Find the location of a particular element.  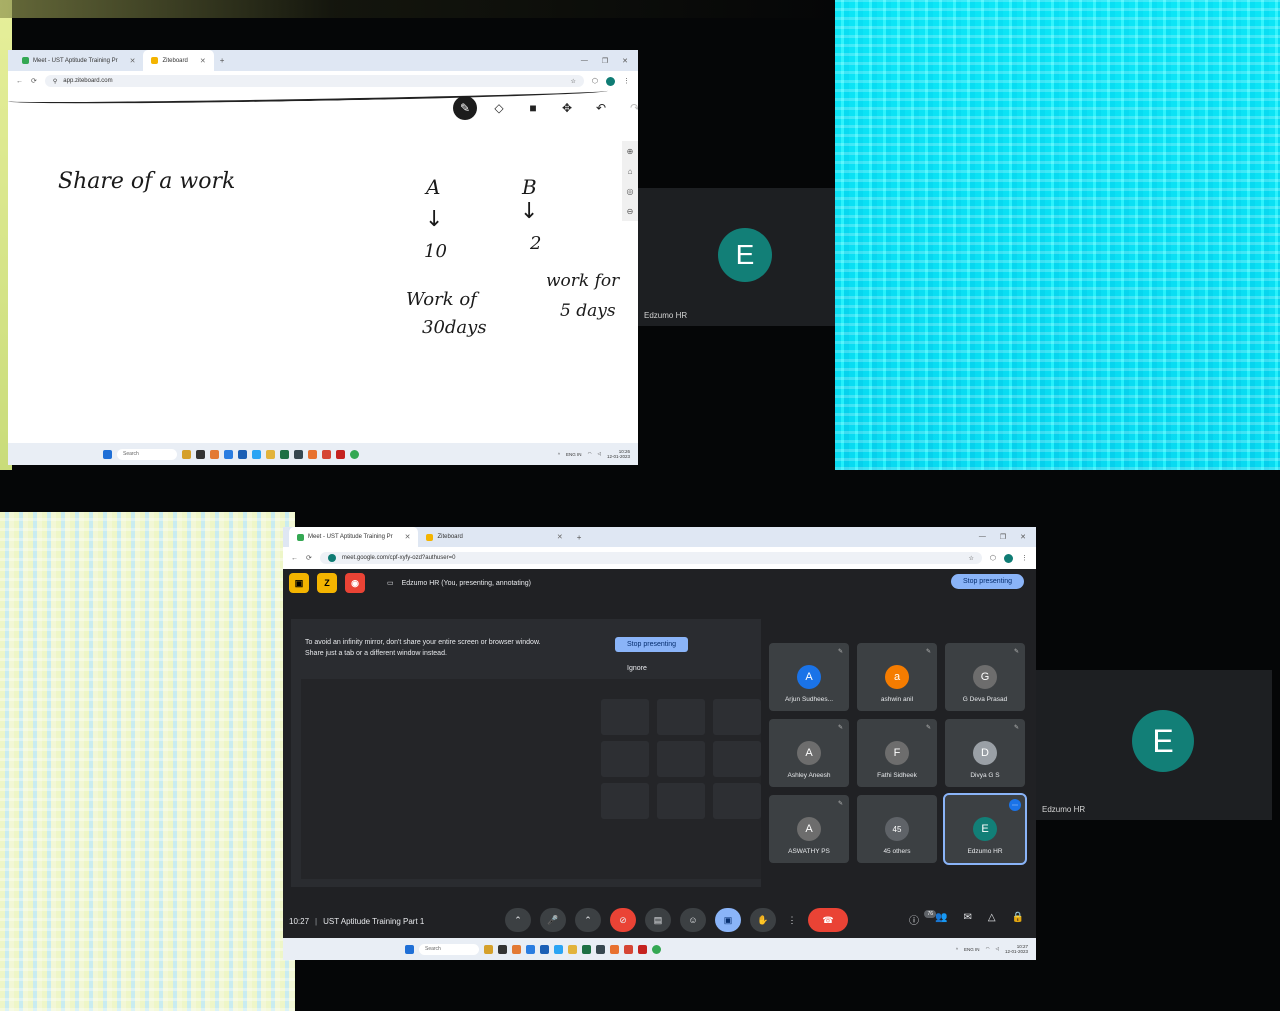

undo-icon: ↶ is located at coordinates (601, 108).